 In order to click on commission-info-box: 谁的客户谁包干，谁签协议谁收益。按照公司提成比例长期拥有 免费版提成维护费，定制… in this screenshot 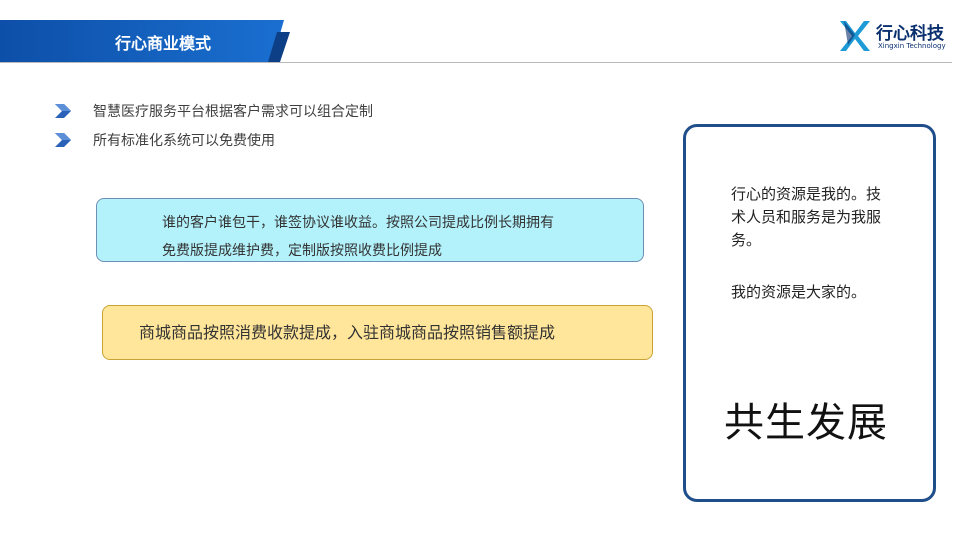, I will do `click(370, 230)`.